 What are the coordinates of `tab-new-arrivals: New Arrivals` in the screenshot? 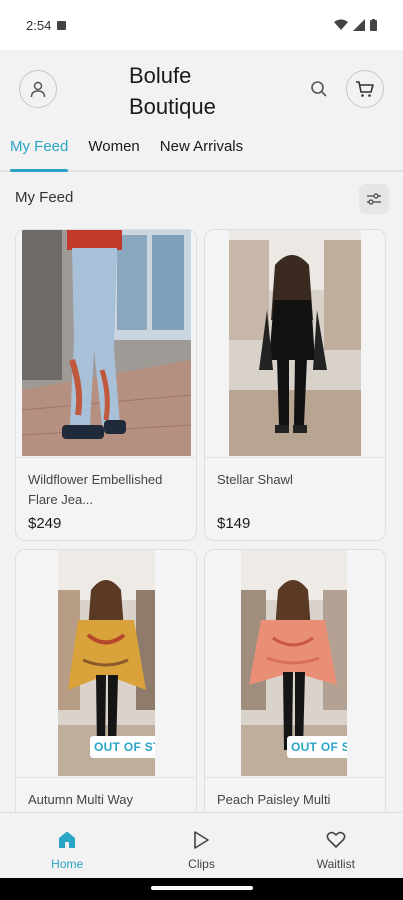 It's located at (201, 150).